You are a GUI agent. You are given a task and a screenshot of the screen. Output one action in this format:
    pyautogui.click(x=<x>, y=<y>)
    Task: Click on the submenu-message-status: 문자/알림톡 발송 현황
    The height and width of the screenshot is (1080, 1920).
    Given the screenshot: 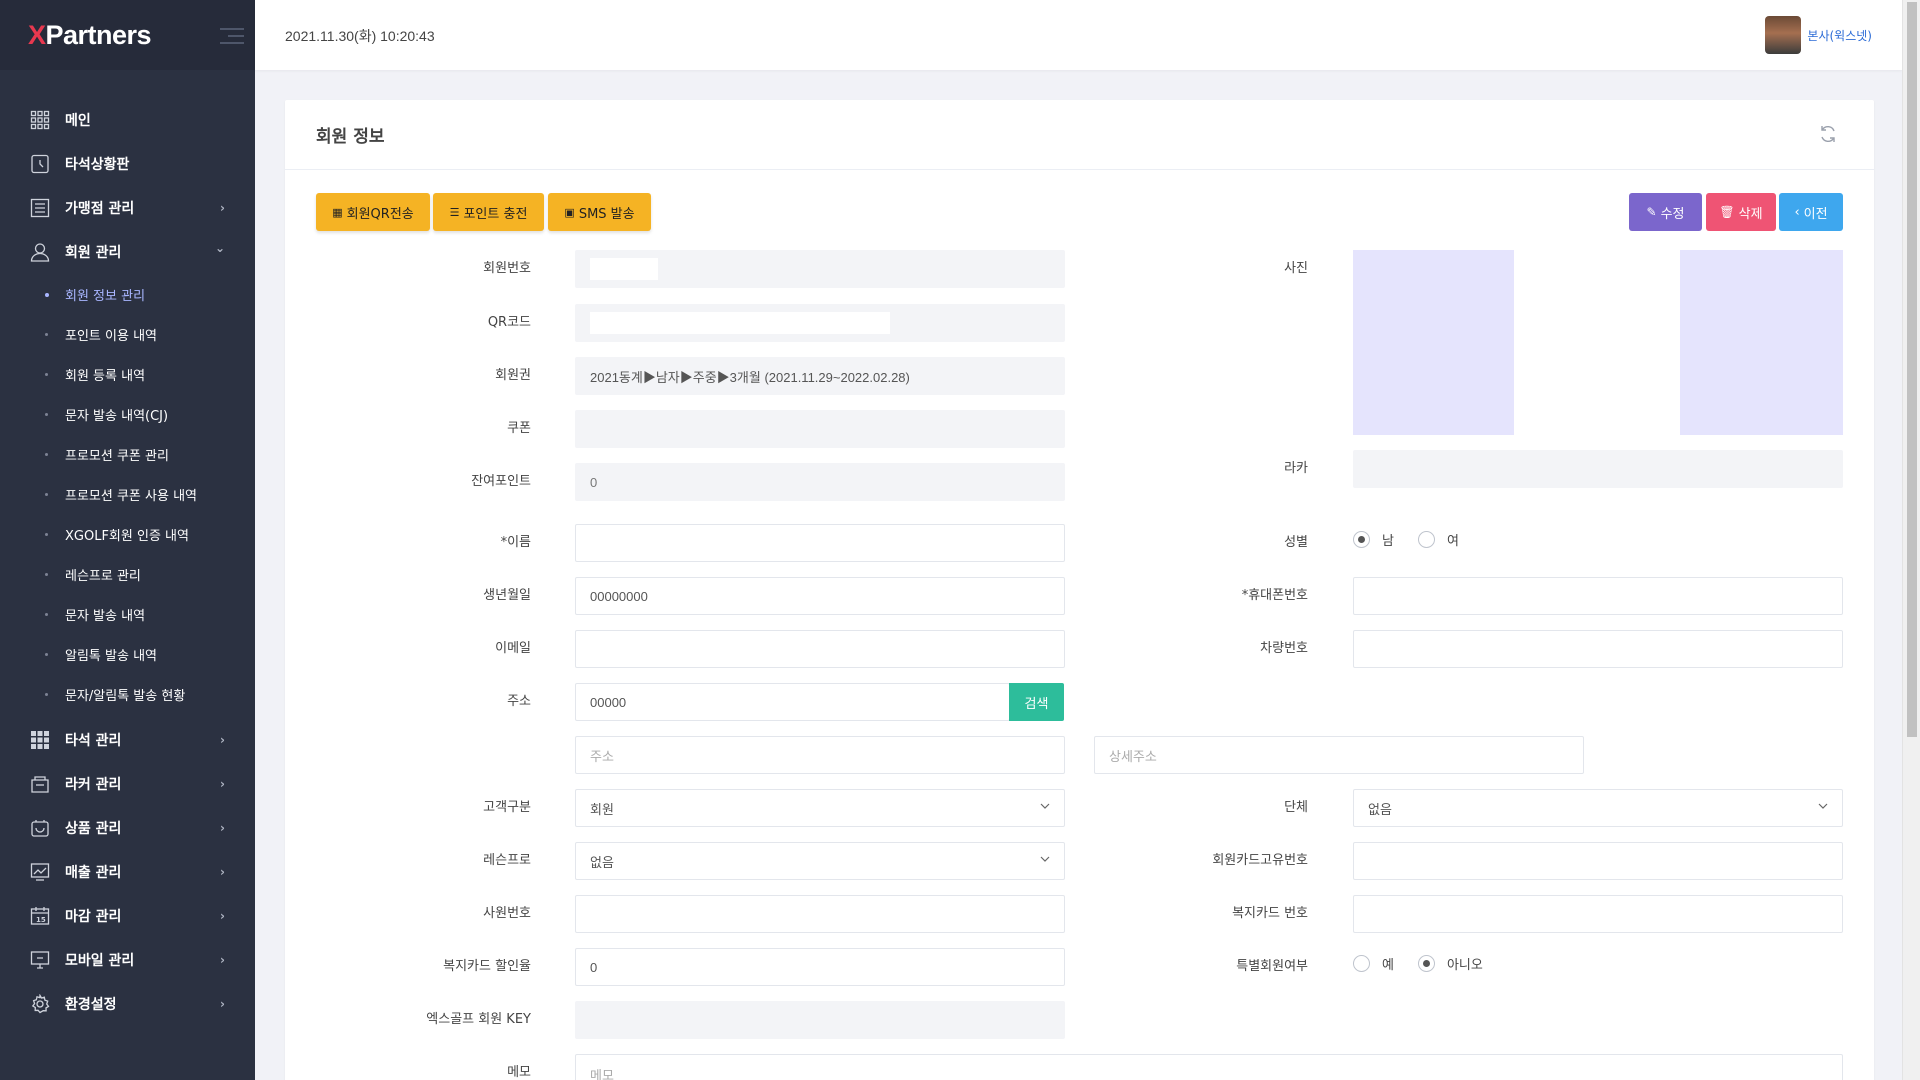 What is the action you would take?
    pyautogui.click(x=127, y=694)
    